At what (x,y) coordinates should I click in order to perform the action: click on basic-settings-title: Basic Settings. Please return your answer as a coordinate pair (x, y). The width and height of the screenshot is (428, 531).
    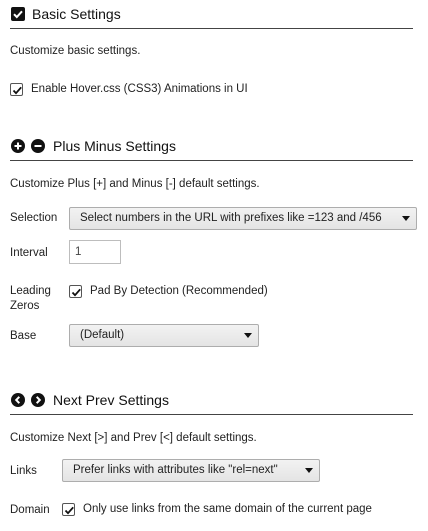
    Looking at the image, I should click on (76, 14).